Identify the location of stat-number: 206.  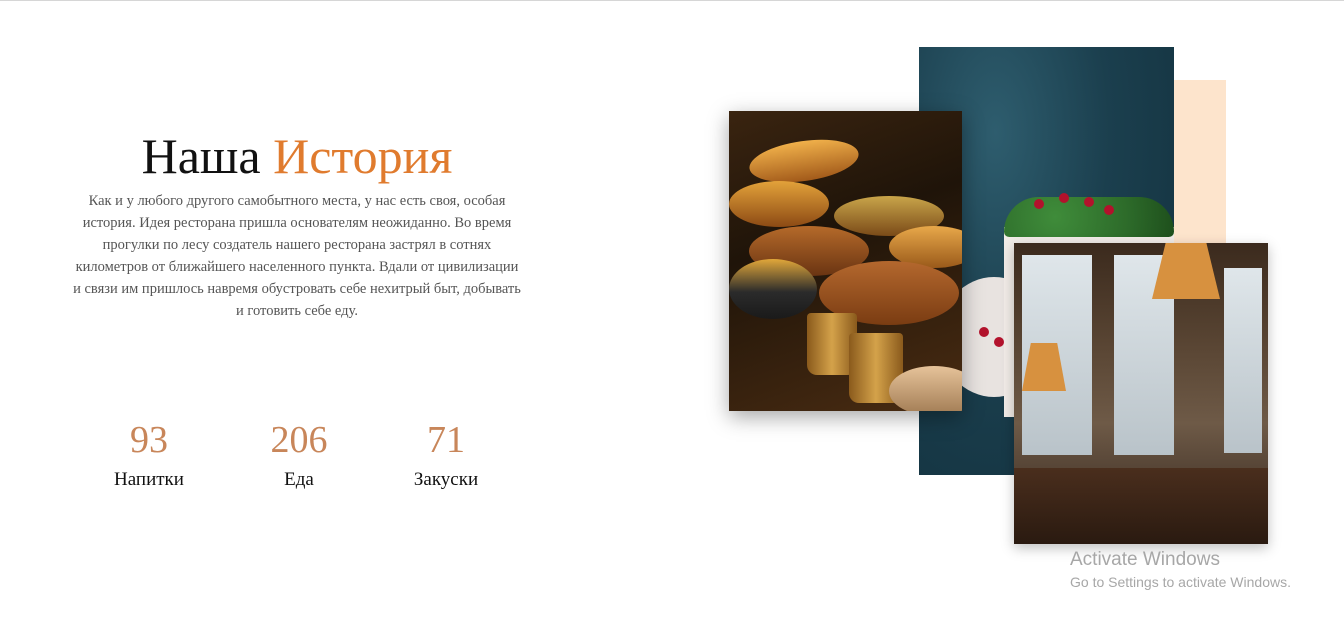
(299, 440).